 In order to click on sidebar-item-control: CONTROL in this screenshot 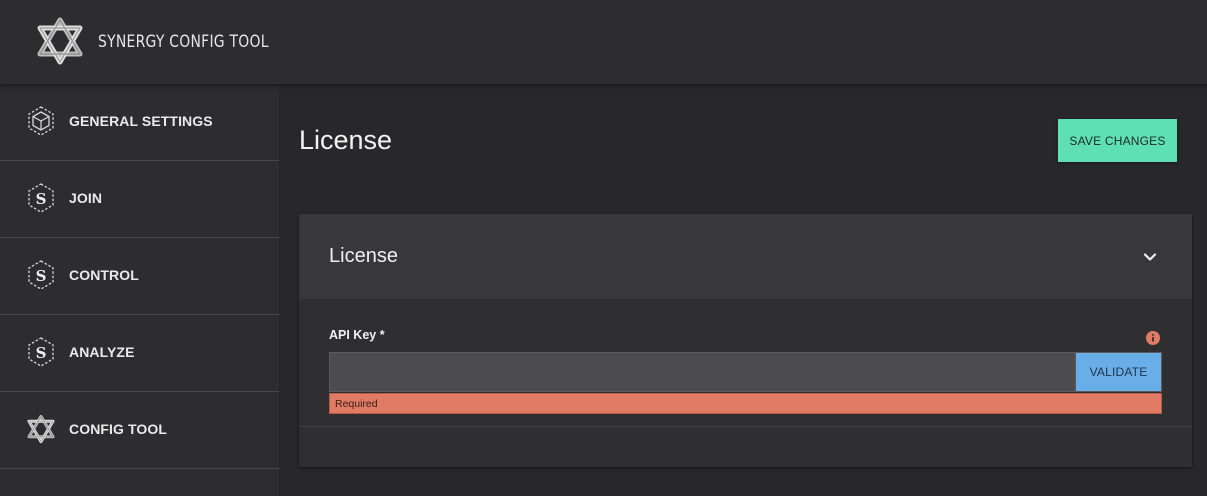, I will do `click(139, 276)`.